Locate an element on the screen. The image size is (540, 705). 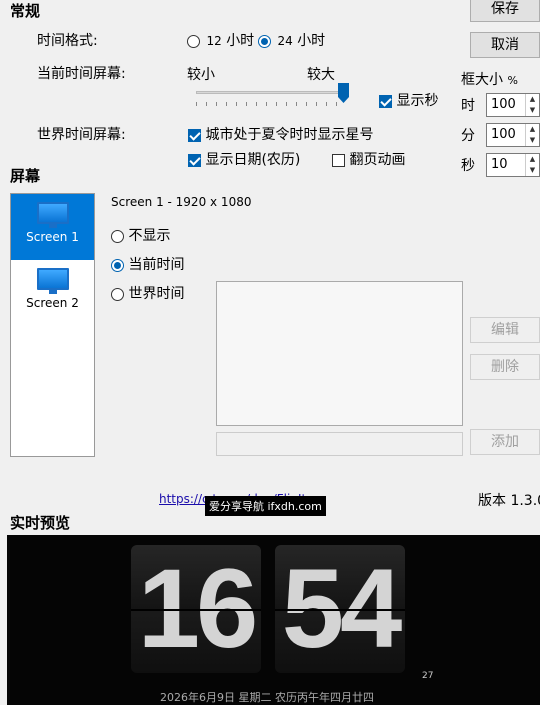
date-line: 2026年6月9日 星期二 农历丙午年四月廿四 is located at coordinates (267, 697).